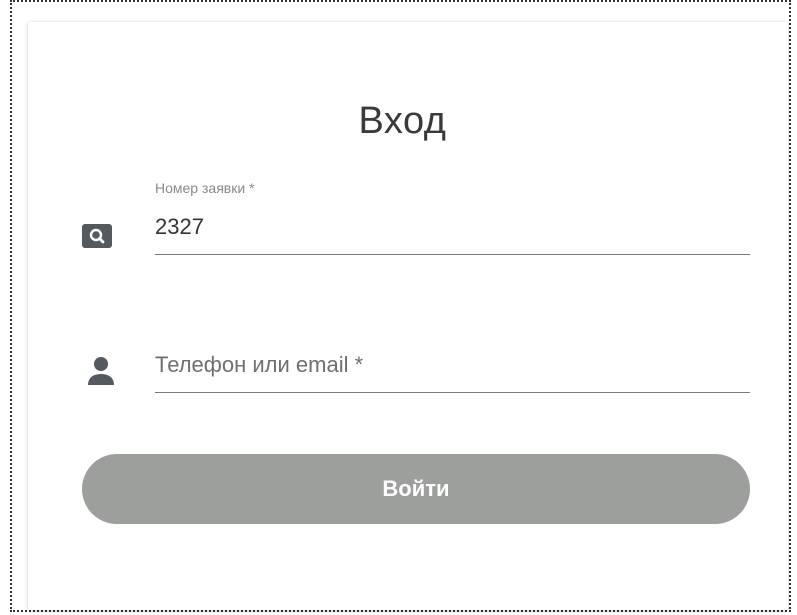 The height and width of the screenshot is (615, 797). Describe the element at coordinates (97, 236) in the screenshot. I see `search-icon` at that location.